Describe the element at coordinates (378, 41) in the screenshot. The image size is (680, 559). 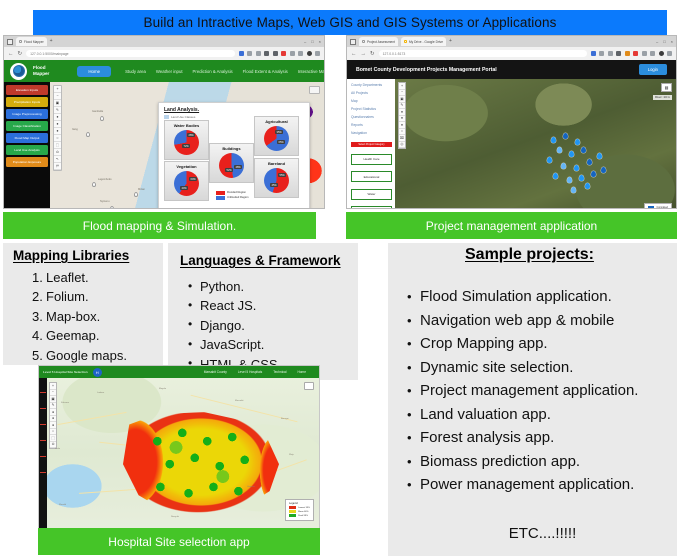
I see `browser-tab-project: Project Assessment` at that location.